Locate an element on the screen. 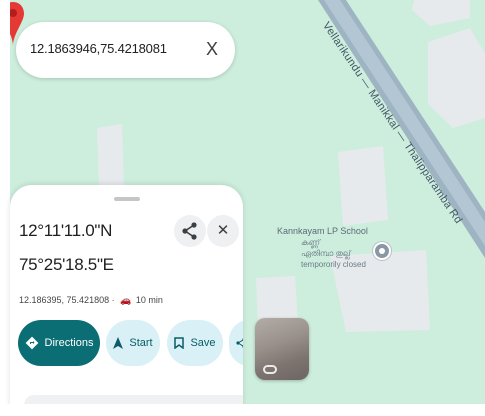 The height and width of the screenshot is (416, 485). school-status: tempororily closed is located at coordinates (333, 264).